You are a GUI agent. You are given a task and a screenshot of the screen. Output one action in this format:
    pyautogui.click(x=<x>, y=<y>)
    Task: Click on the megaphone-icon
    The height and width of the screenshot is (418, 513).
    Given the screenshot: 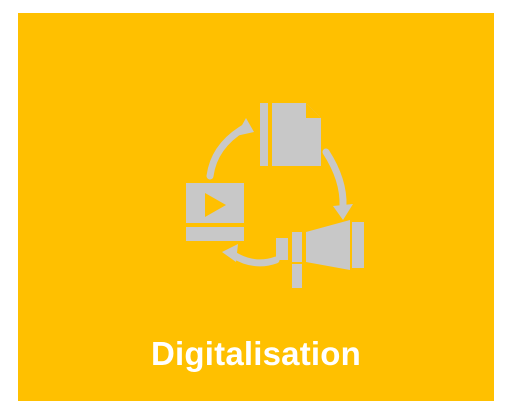 What is the action you would take?
    pyautogui.click(x=320, y=254)
    